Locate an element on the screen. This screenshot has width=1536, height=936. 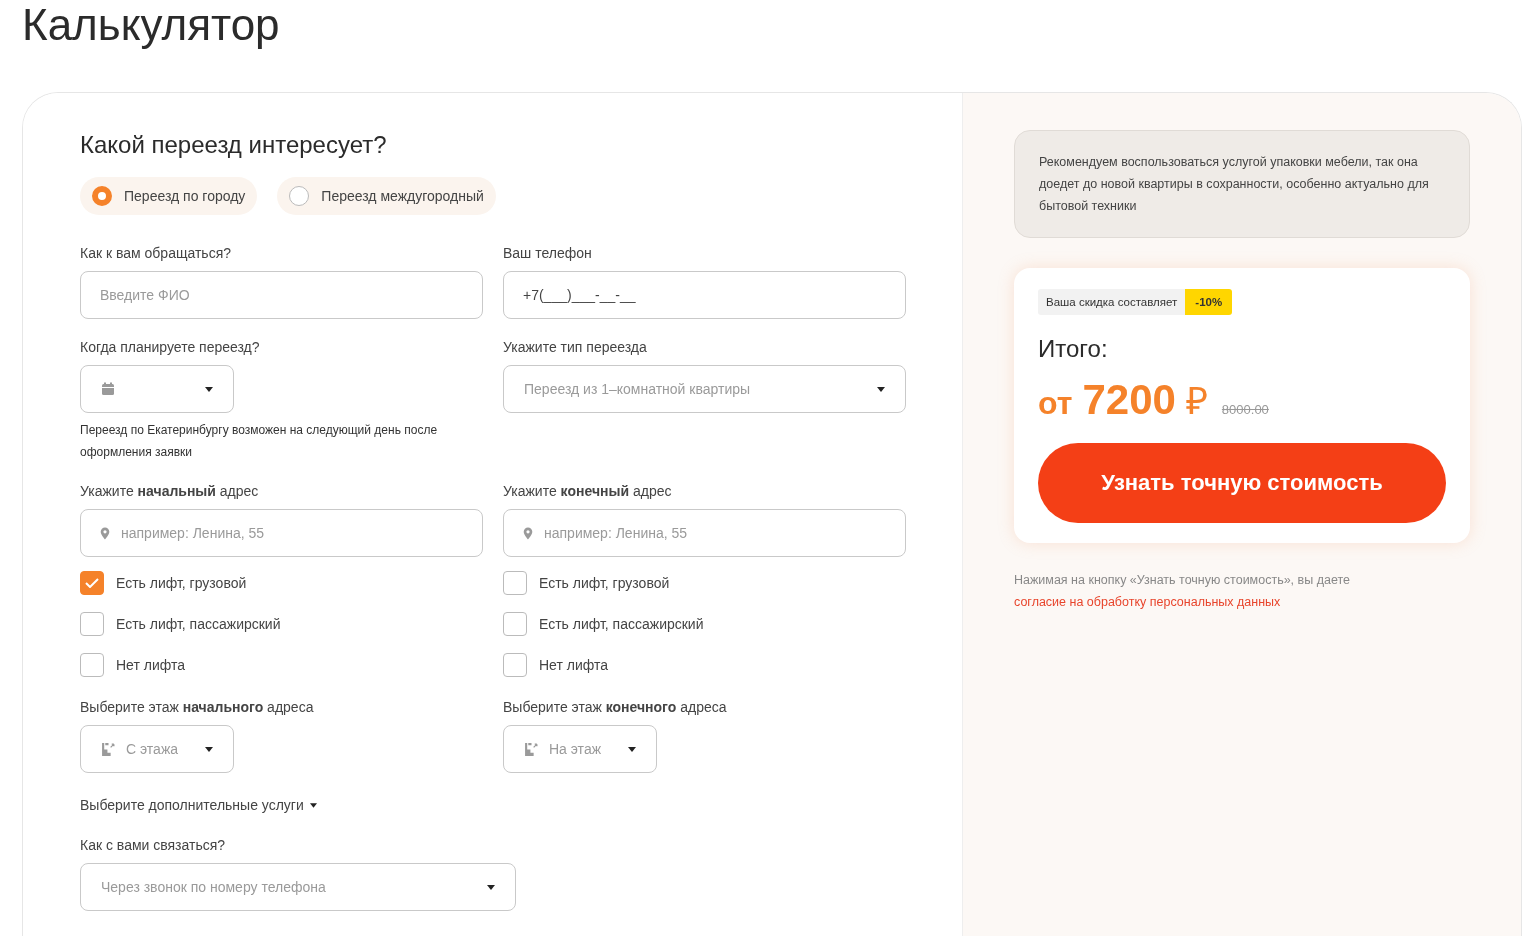
discount-label: Ваша скидка составляет is located at coordinates (1112, 302).